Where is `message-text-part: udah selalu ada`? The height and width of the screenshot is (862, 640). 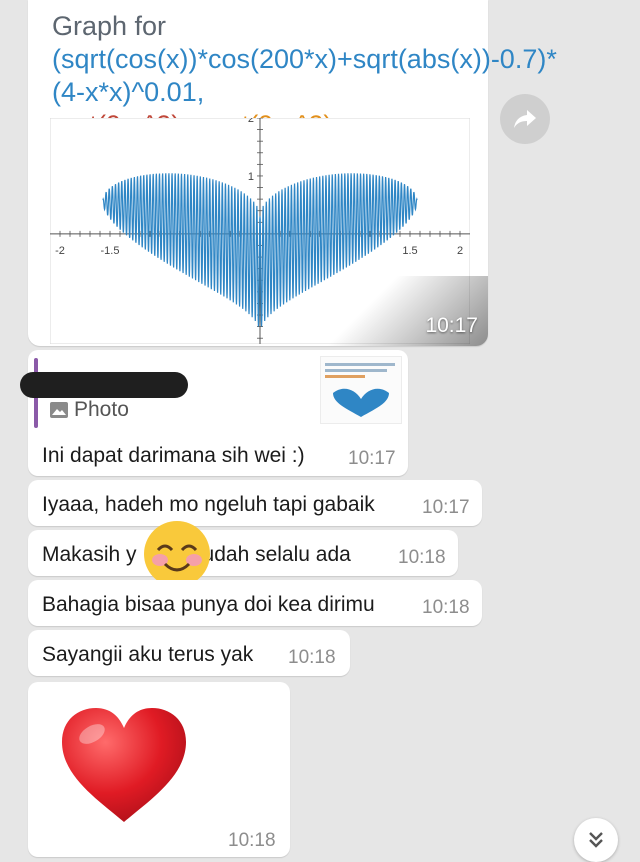
message-text-part: udah selalu ada is located at coordinates (276, 554).